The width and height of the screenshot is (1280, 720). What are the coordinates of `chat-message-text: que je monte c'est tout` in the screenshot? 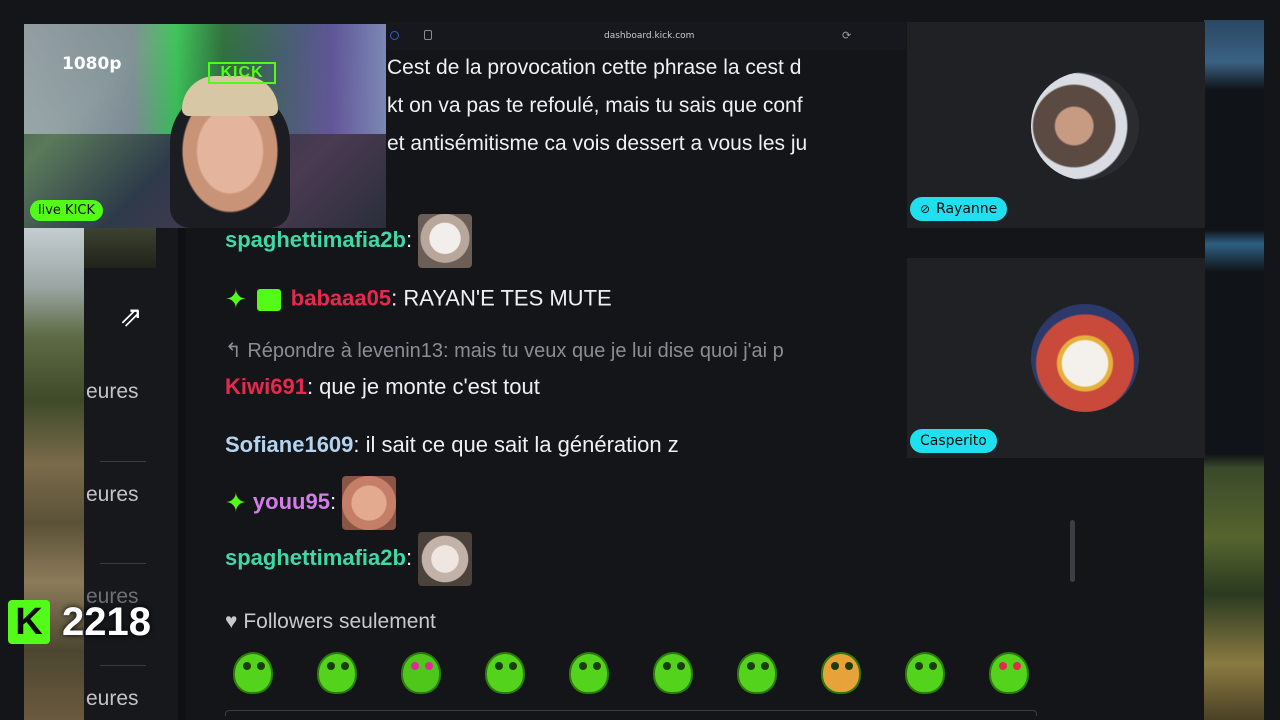 It's located at (426, 386).